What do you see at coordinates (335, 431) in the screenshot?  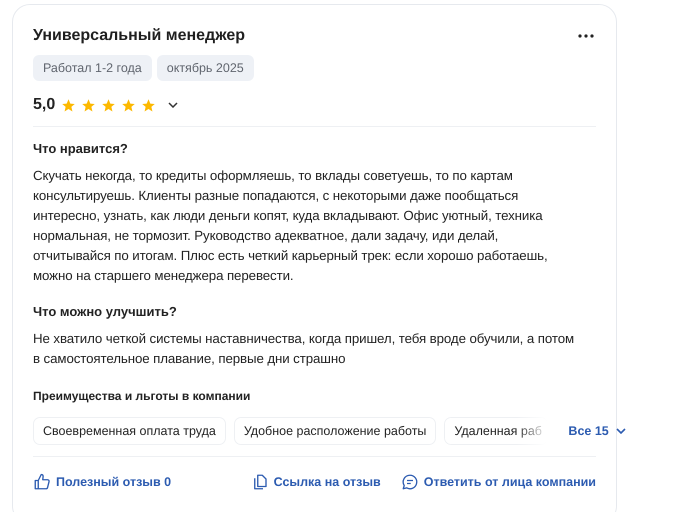 I see `benefit-chip: Удобное расположение работы` at bounding box center [335, 431].